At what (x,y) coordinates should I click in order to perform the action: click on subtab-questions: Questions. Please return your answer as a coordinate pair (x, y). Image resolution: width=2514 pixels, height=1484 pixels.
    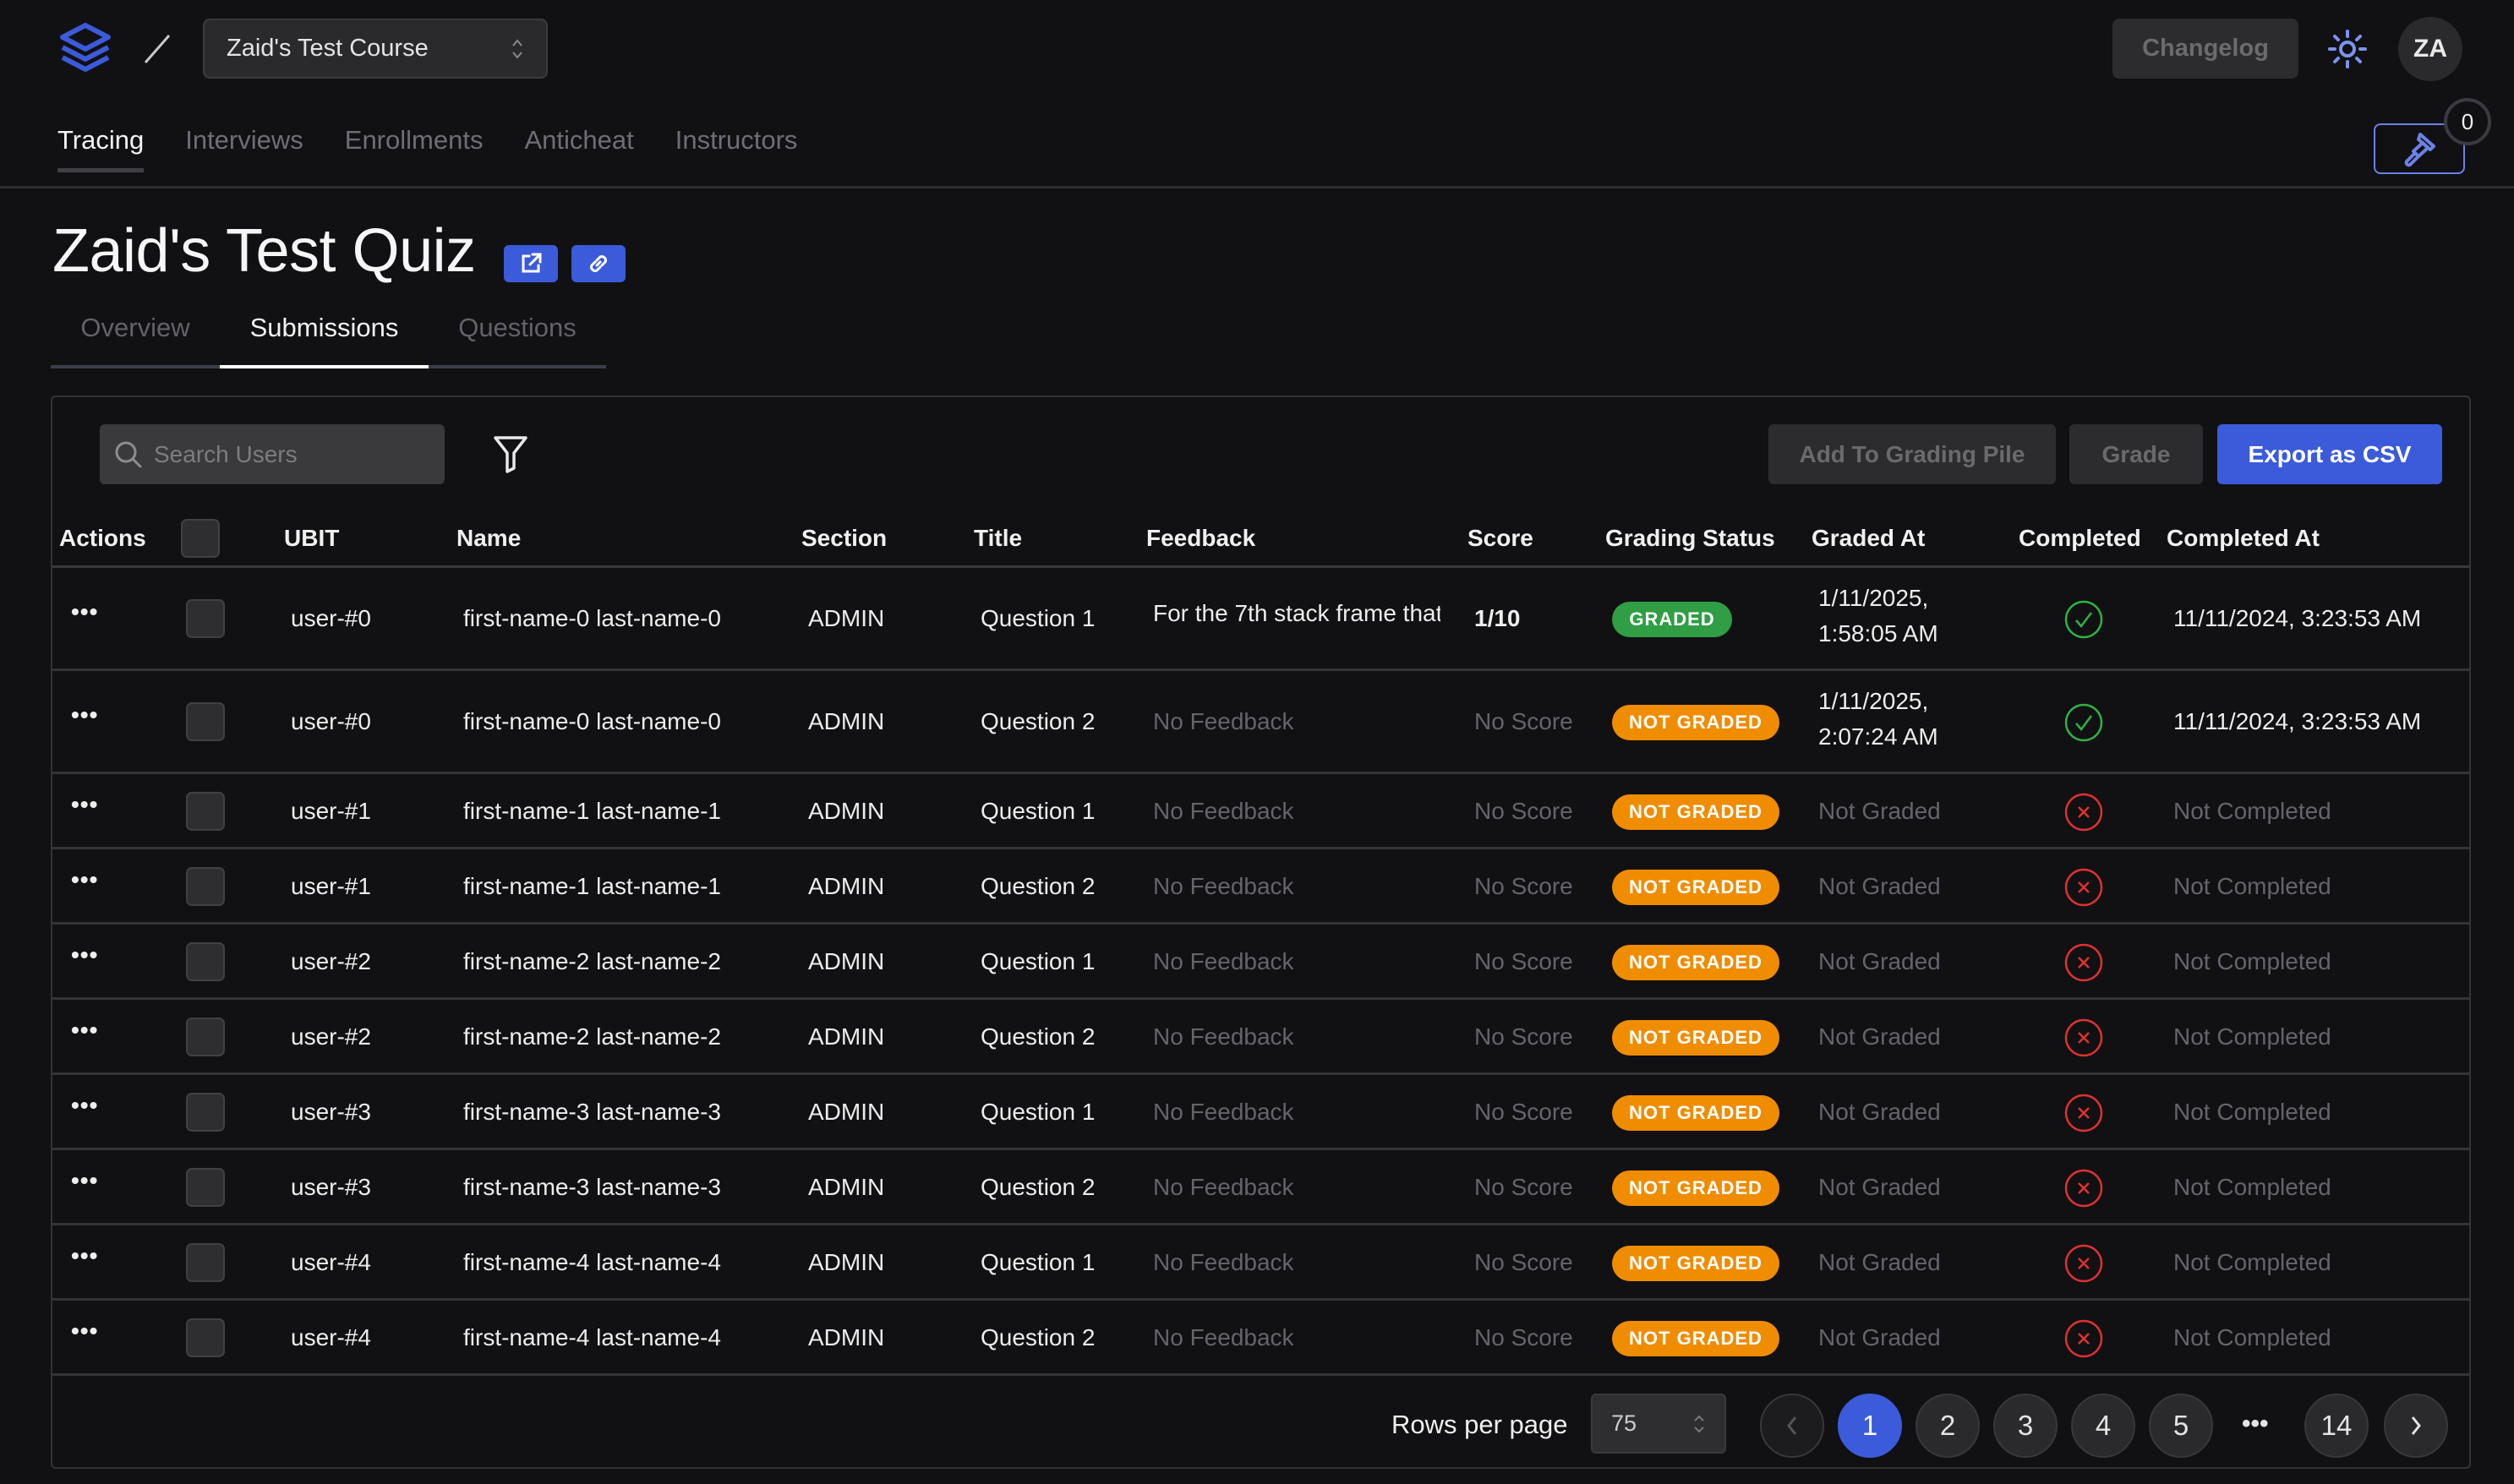
    Looking at the image, I should click on (517, 339).